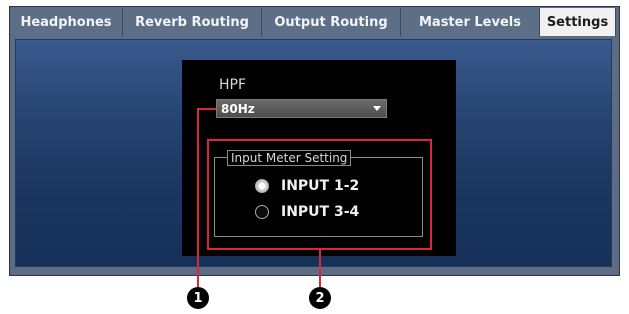 The width and height of the screenshot is (629, 314). What do you see at coordinates (301, 108) in the screenshot?
I see `hpf-dropdown: 80Hz` at bounding box center [301, 108].